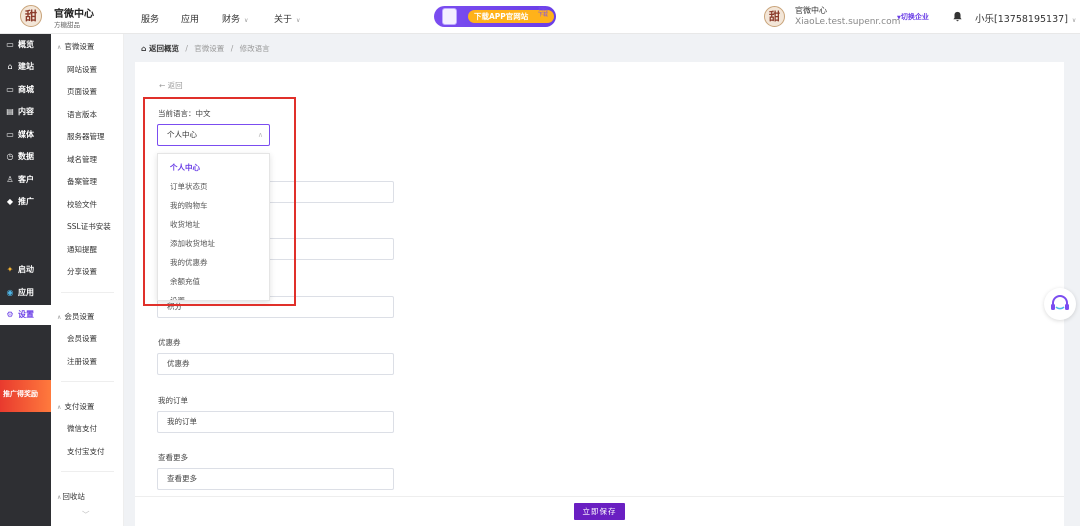 The width and height of the screenshot is (1080, 526). I want to click on current-language: 当前语言：中文, so click(184, 113).